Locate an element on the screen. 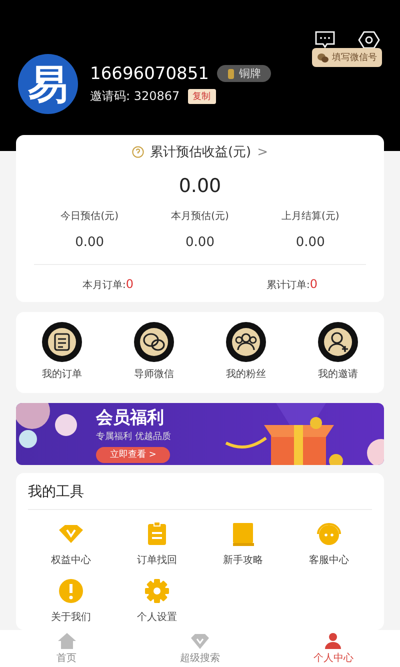 This screenshot has height=667, width=400. shortcut-label: 导师微信 is located at coordinates (154, 374).